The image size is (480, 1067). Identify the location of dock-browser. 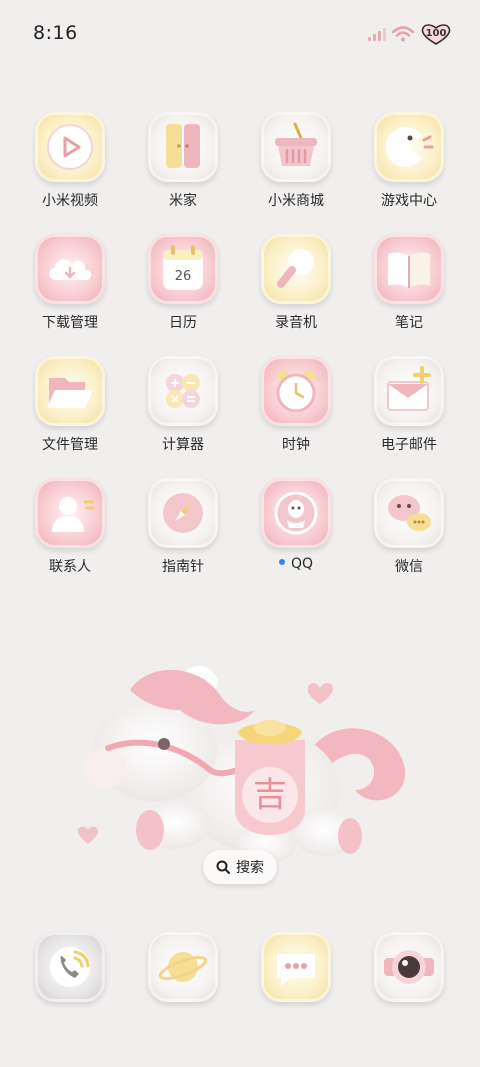
(183, 968).